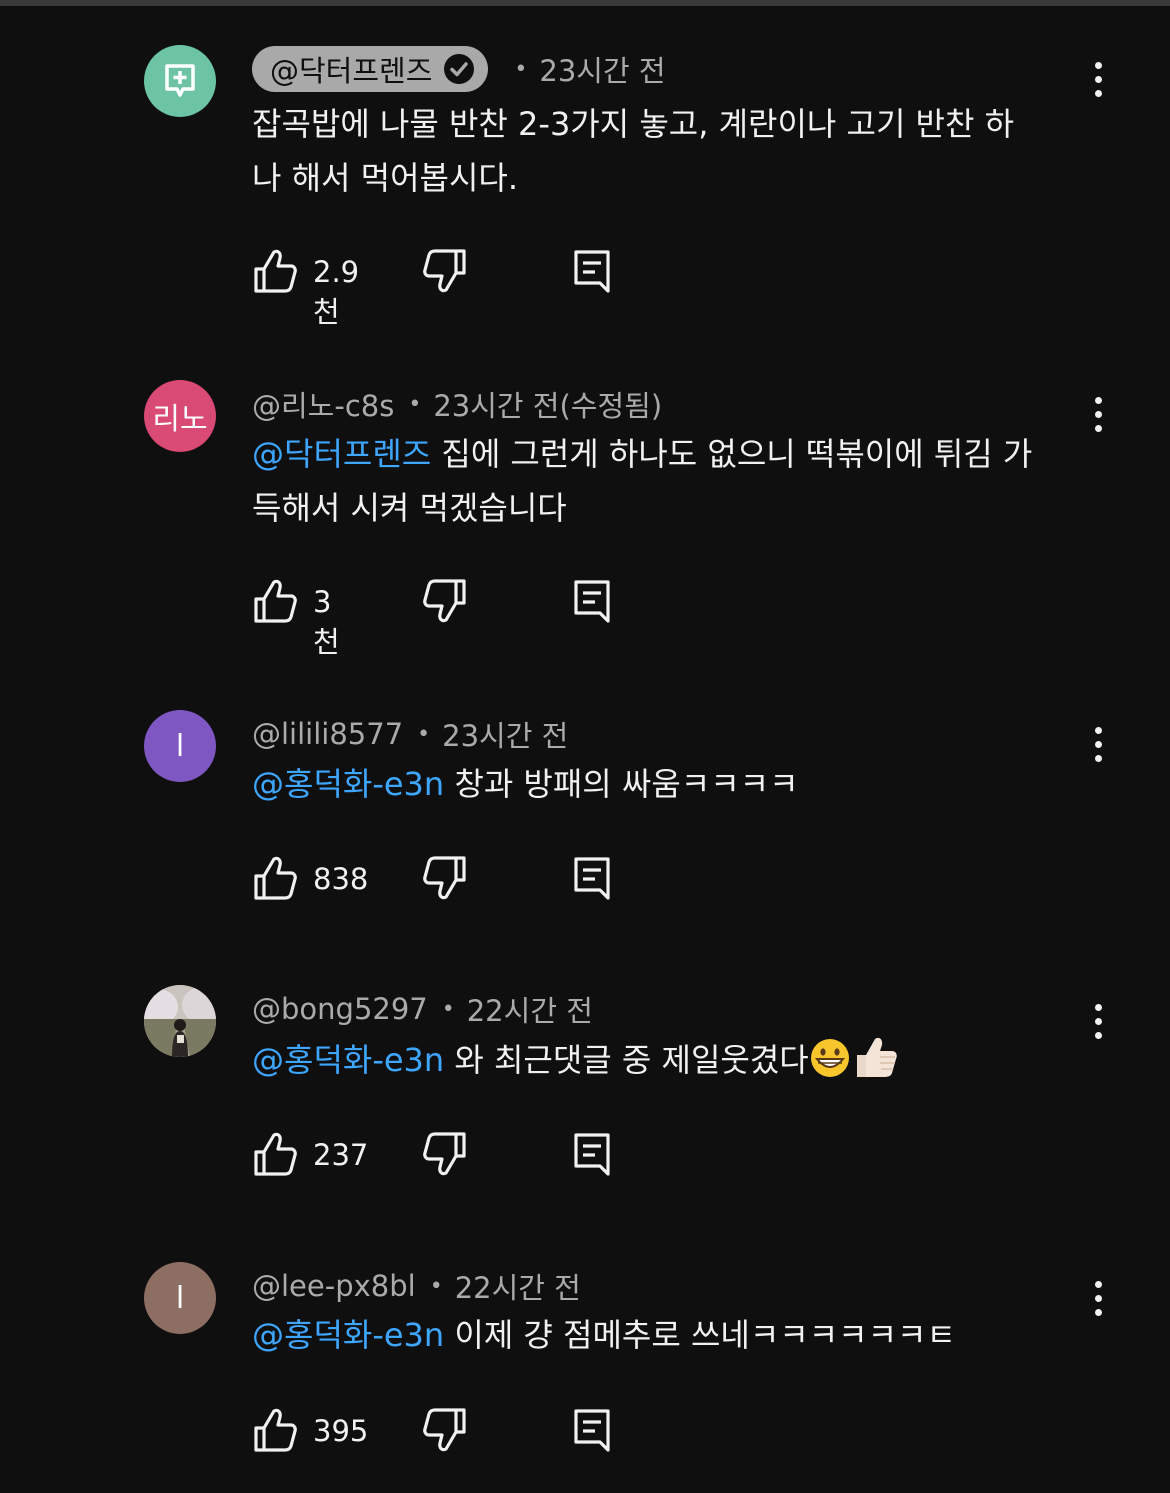 The image size is (1170, 1493). Describe the element at coordinates (327, 734) in the screenshot. I see `author-name: @lilili8577` at that location.